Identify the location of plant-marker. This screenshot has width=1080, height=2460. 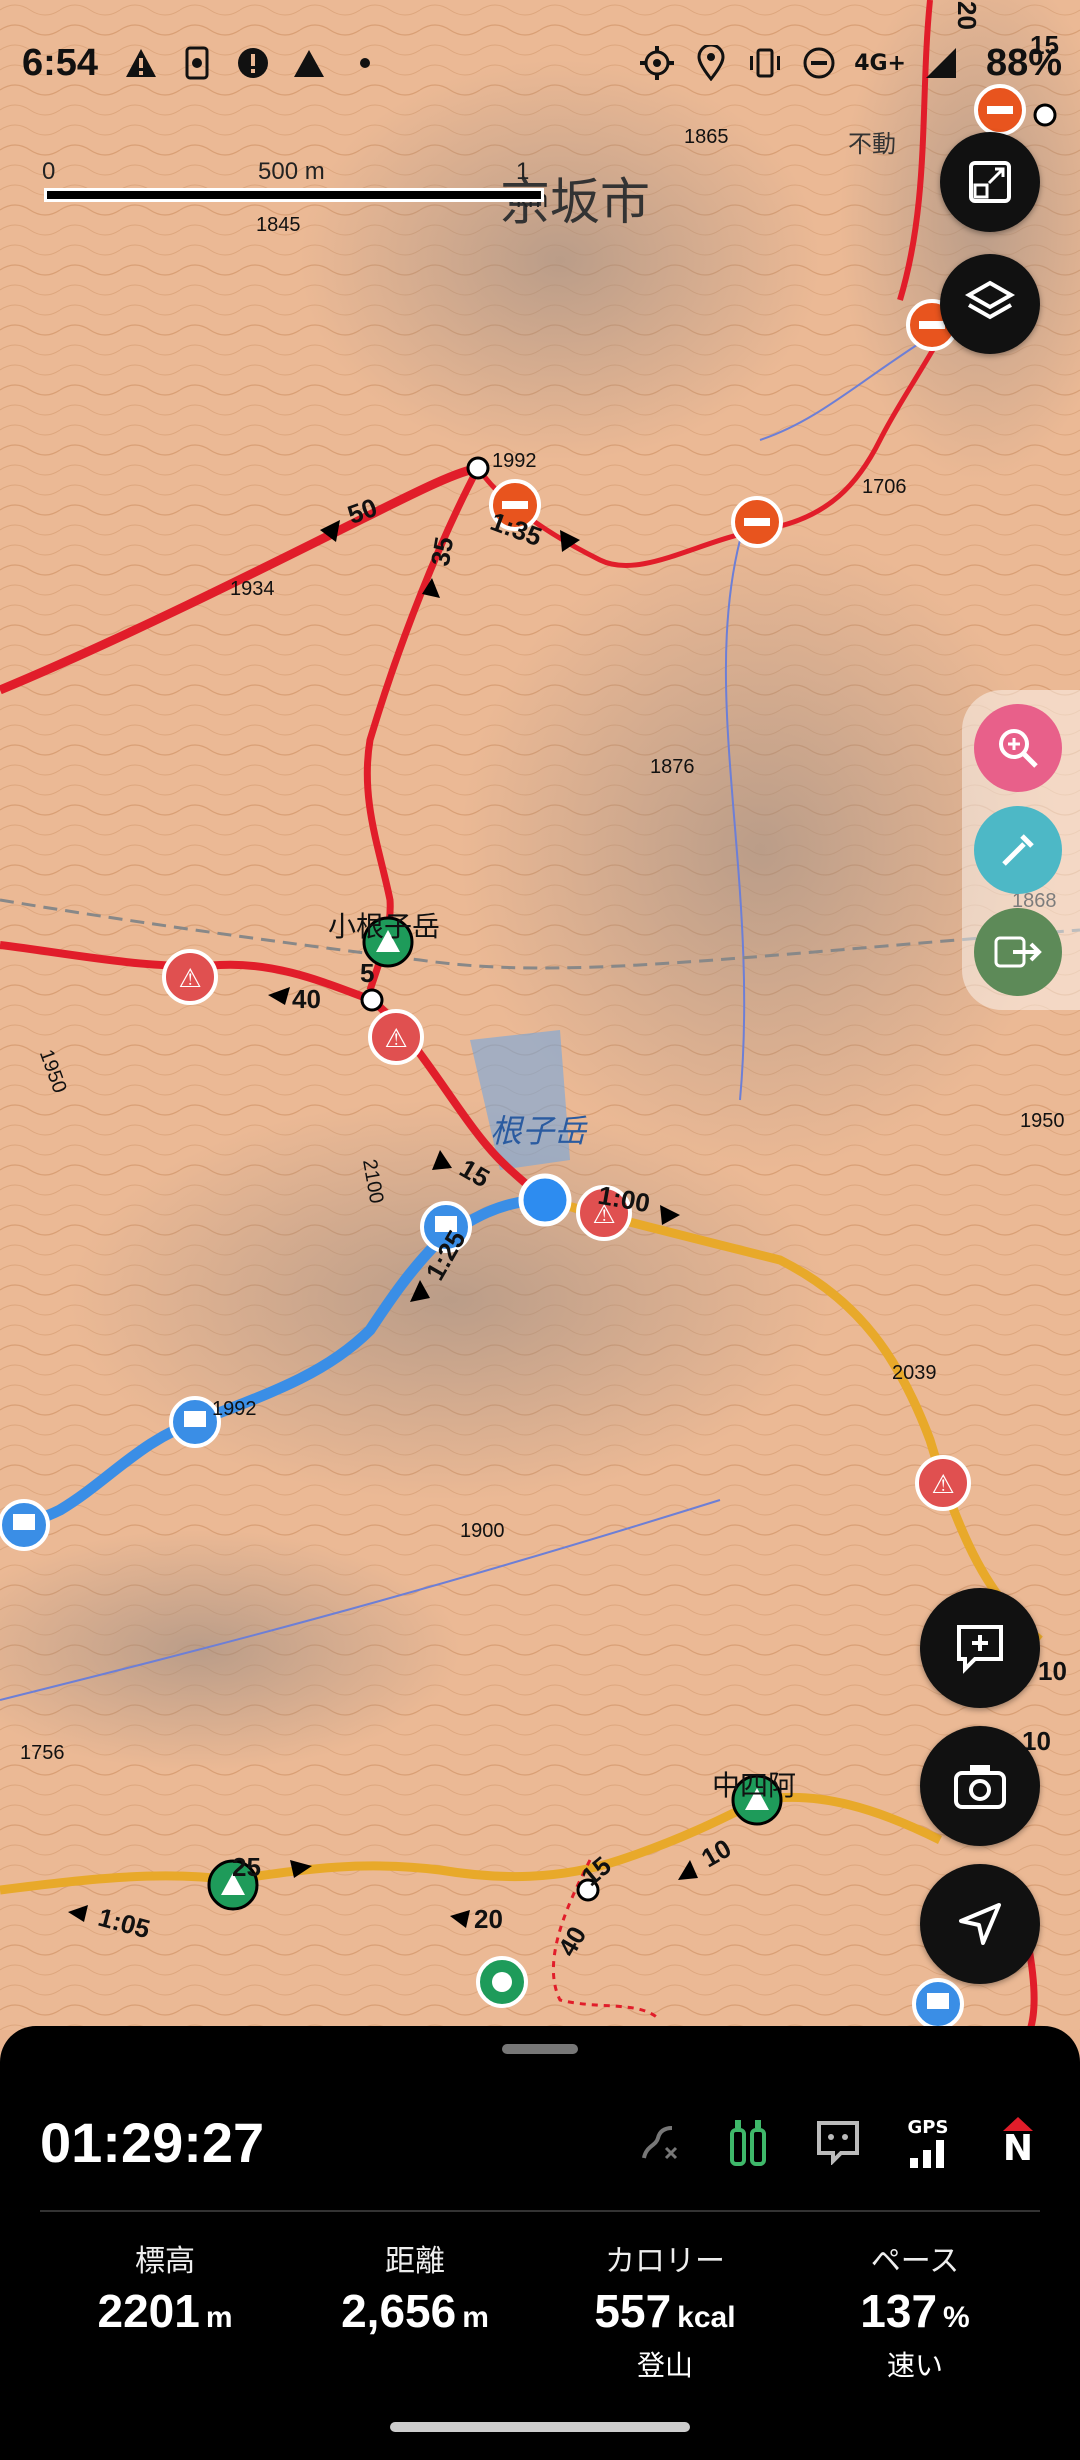
(502, 1982).